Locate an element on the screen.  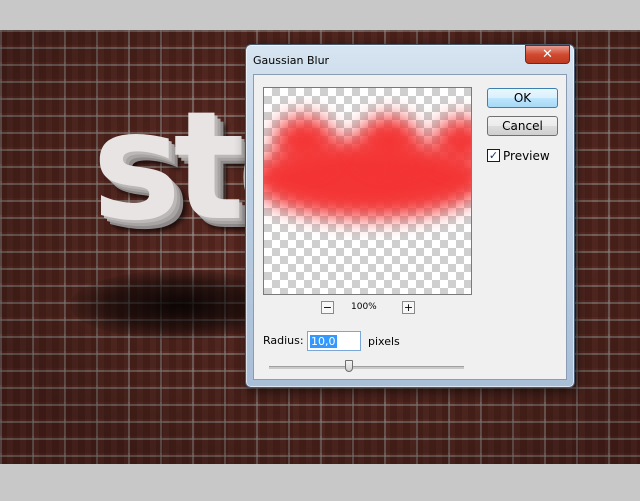
dialog-title: Gaussian Blur is located at coordinates (291, 60).